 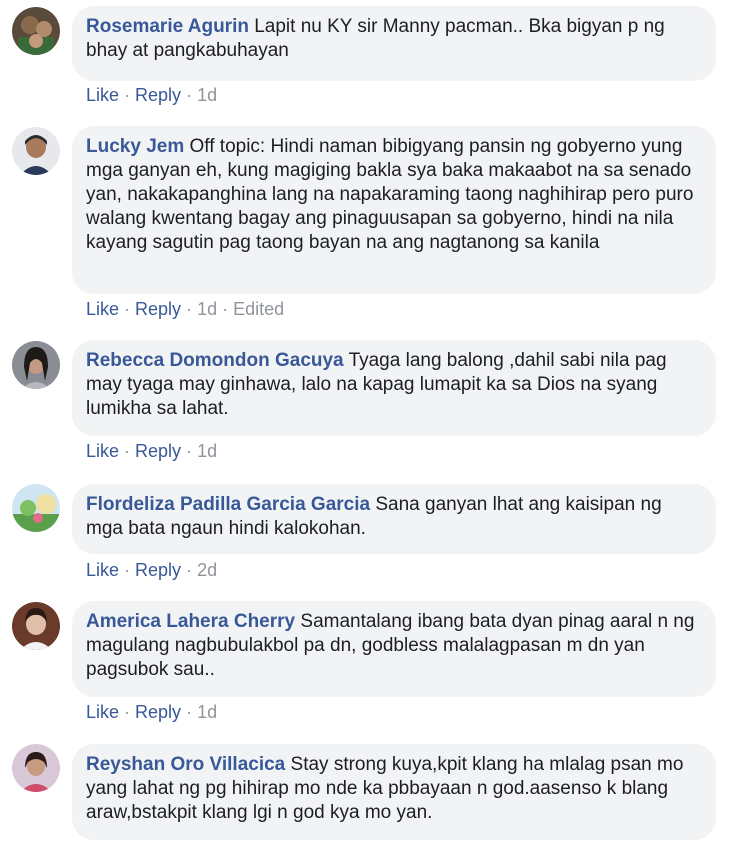 I want to click on comment-author: Lucky Jem, so click(x=135, y=146).